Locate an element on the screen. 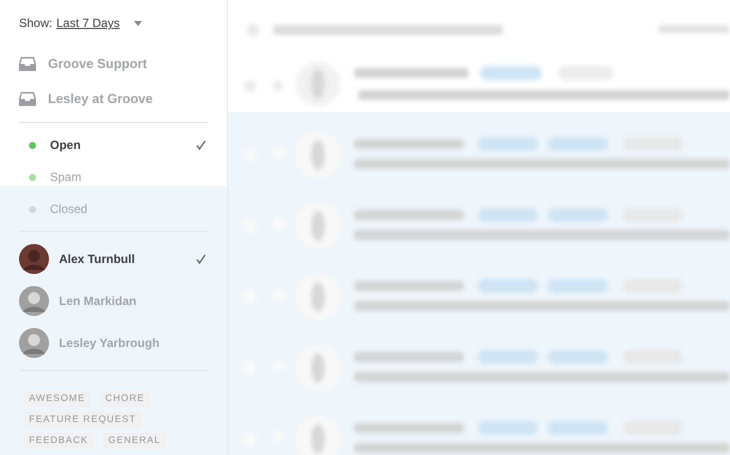 The height and width of the screenshot is (455, 730). tag: AWESOME is located at coordinates (57, 399).